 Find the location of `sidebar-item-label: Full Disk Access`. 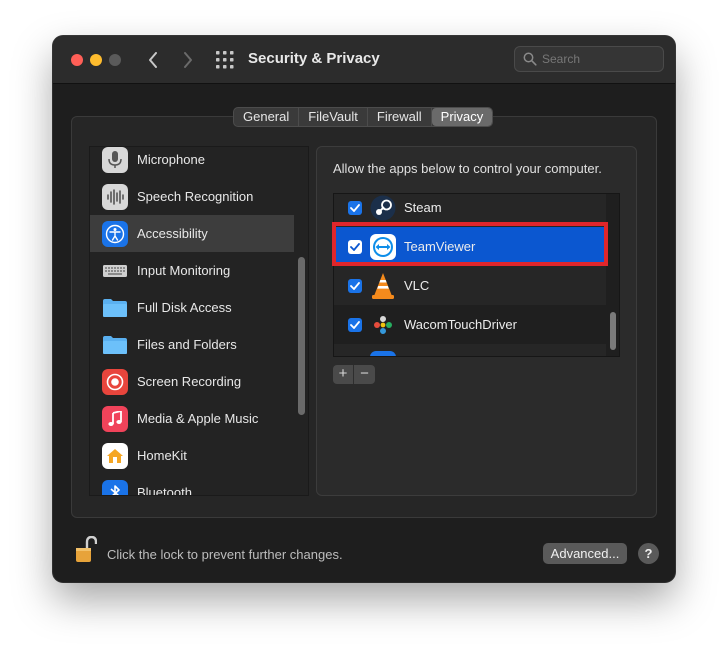

sidebar-item-label: Full Disk Access is located at coordinates (184, 307).